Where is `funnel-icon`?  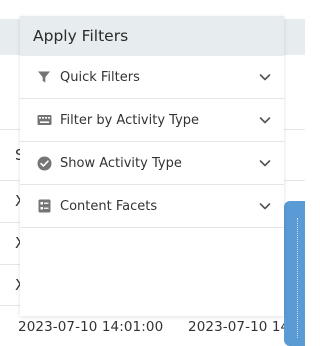 funnel-icon is located at coordinates (44, 77).